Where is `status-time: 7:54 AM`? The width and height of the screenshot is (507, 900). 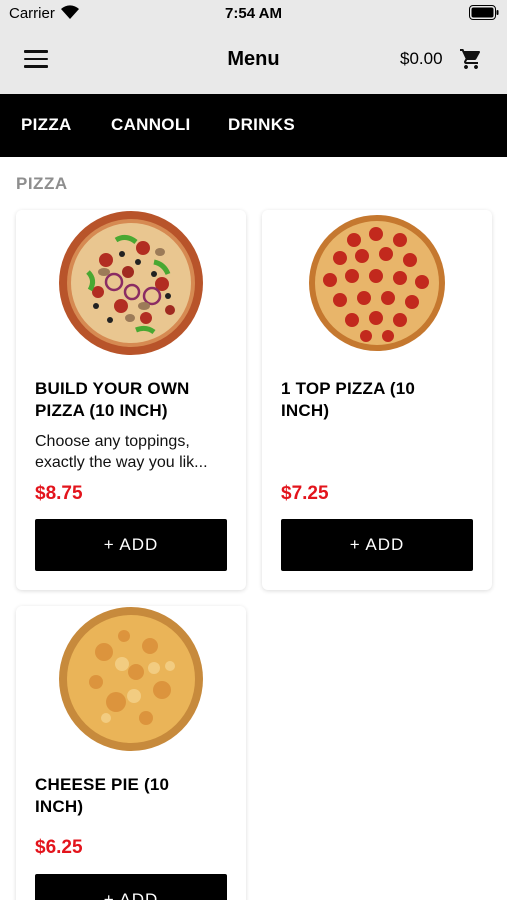
status-time: 7:54 AM is located at coordinates (253, 13).